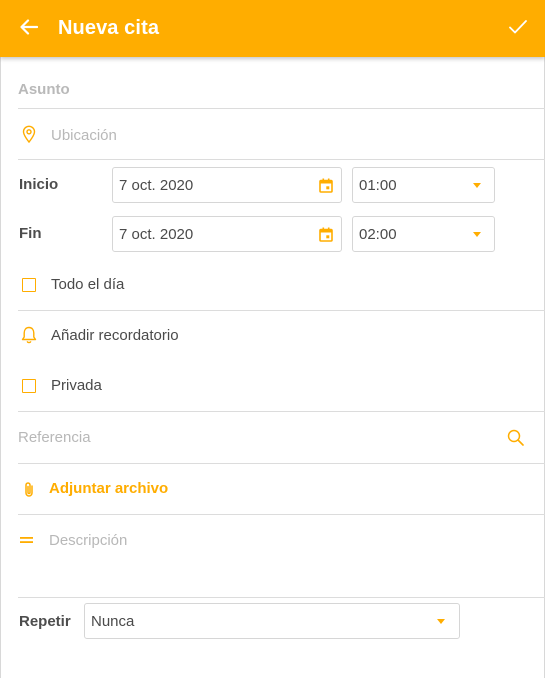  What do you see at coordinates (76, 385) in the screenshot?
I see `private-label: Privada` at bounding box center [76, 385].